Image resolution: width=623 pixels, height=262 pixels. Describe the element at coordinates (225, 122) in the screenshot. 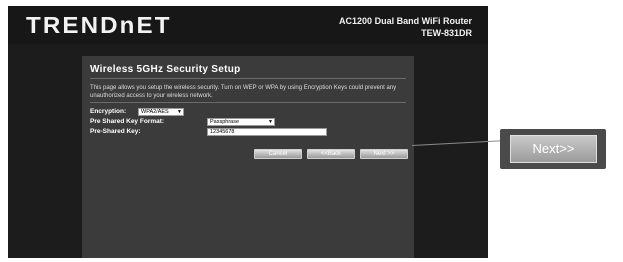

I see `key-format-value: Passphrase` at that location.